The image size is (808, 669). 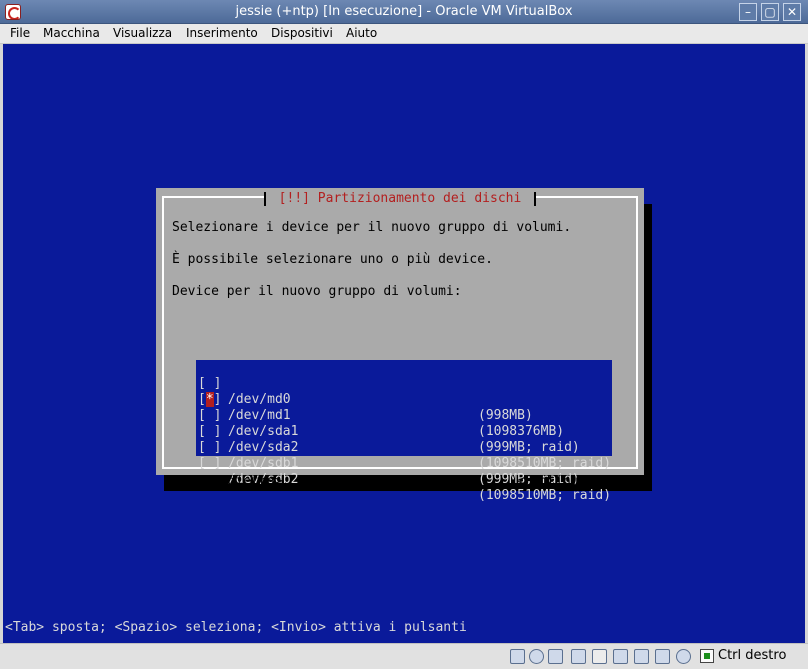 What do you see at coordinates (404, 471) in the screenshot?
I see `device-row-sdb2: [ ] /dev/sdb2 (1098510MB; raid)` at bounding box center [404, 471].